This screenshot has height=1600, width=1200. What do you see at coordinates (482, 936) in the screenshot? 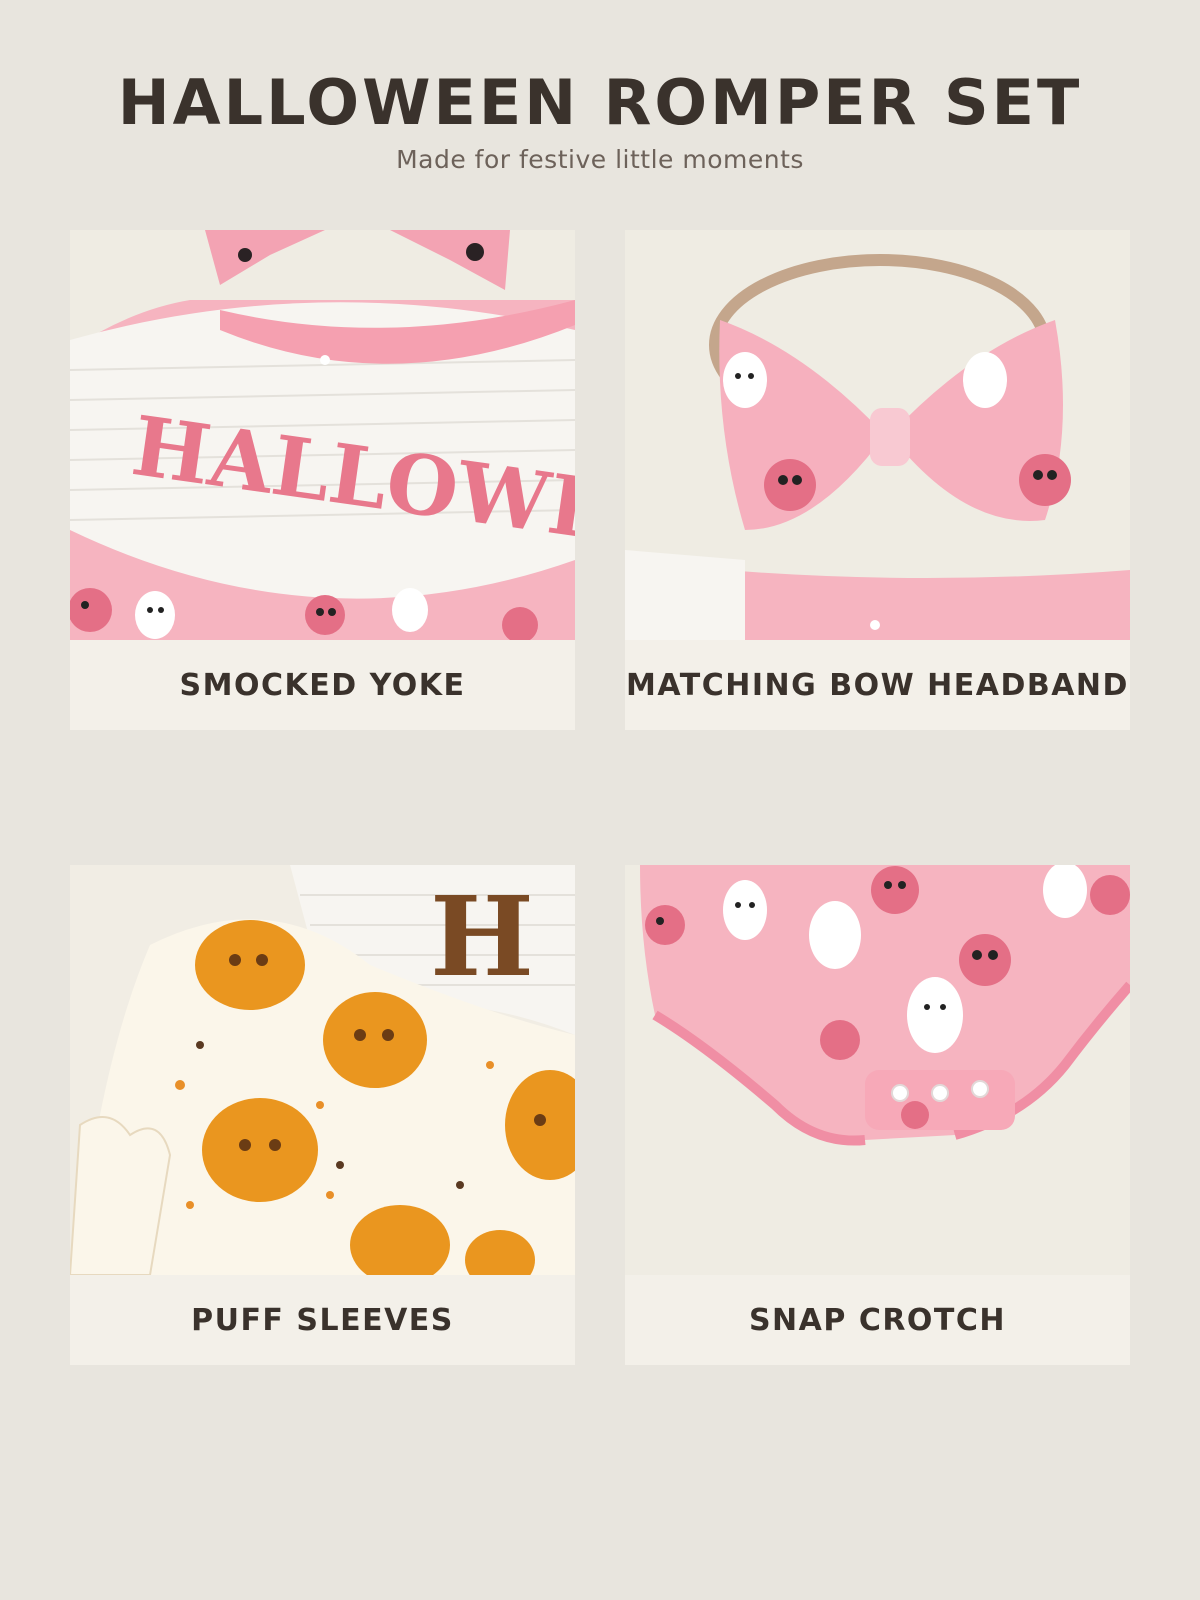
I see `sleeve-embroidery: H` at bounding box center [482, 936].